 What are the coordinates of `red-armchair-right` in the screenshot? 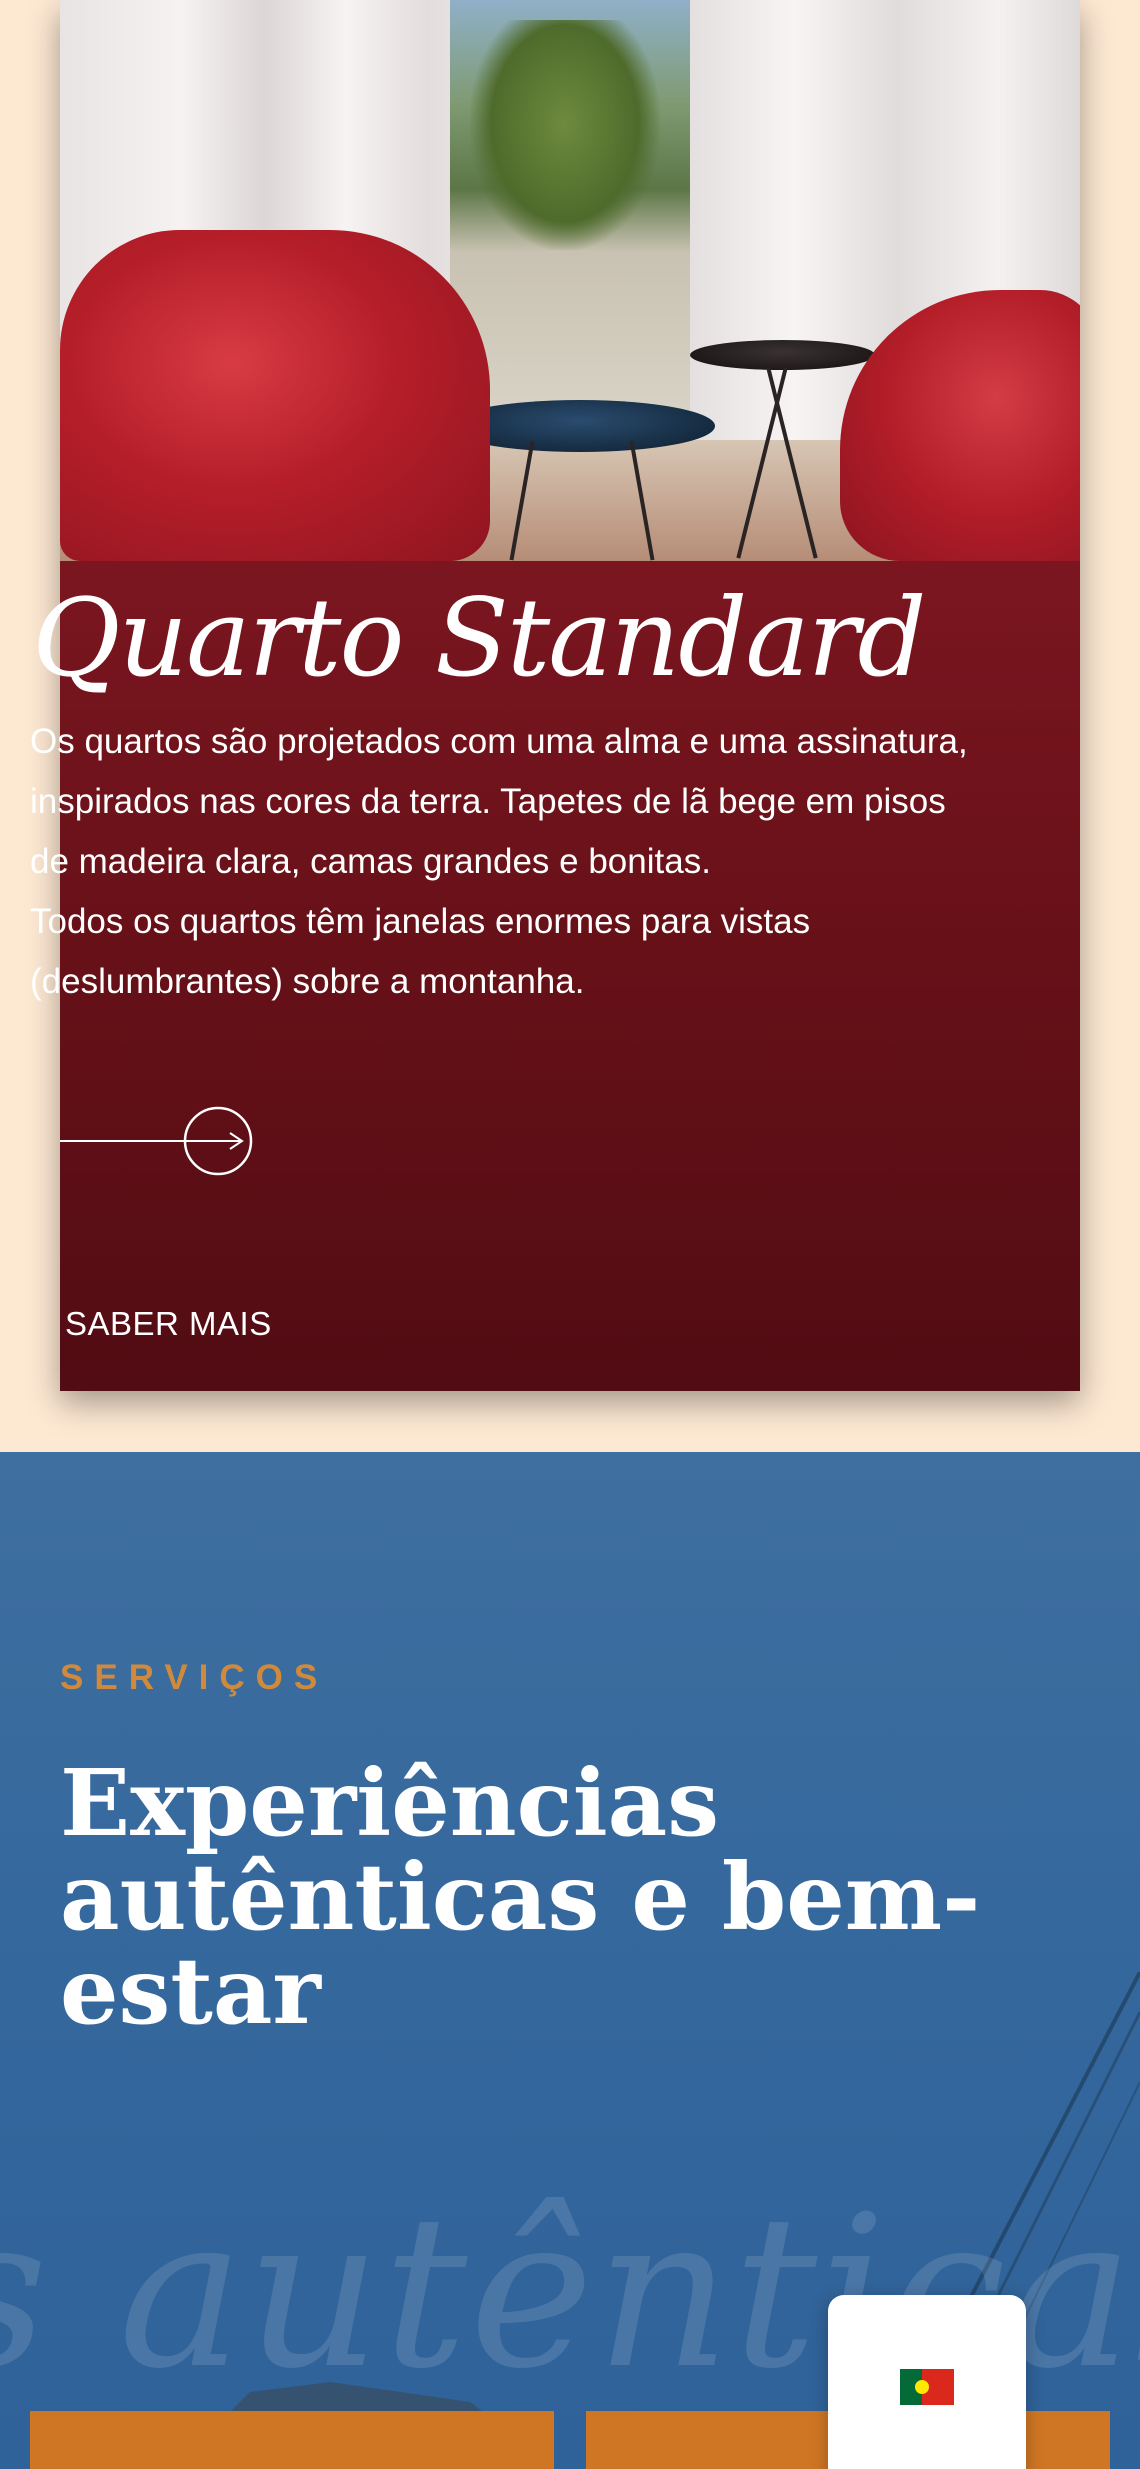 It's located at (960, 425).